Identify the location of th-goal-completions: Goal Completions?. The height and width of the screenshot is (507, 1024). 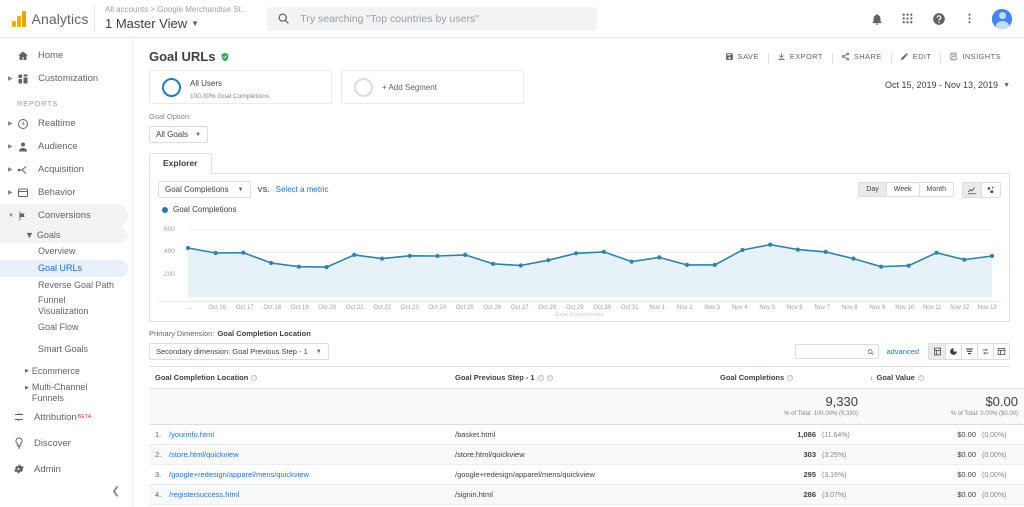
(789, 378).